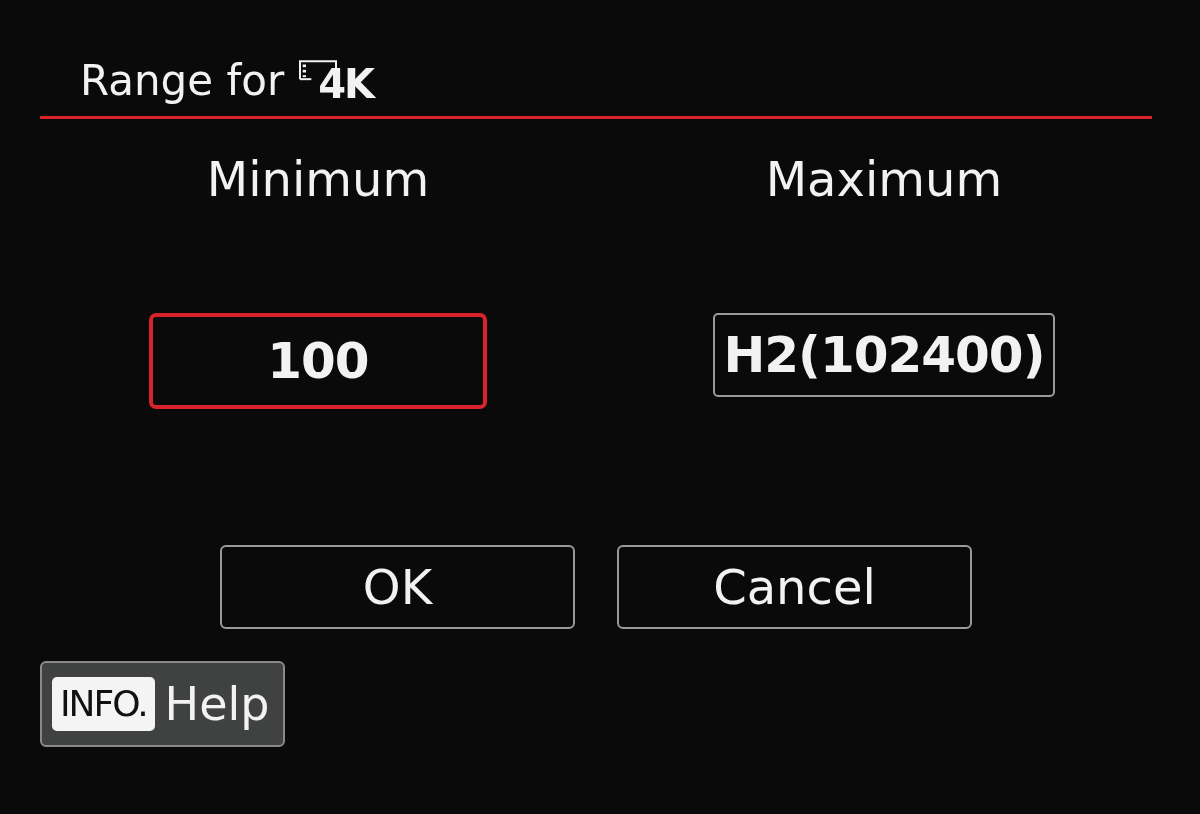 This screenshot has height=814, width=1200. I want to click on dialog-button: OK, so click(397, 587).